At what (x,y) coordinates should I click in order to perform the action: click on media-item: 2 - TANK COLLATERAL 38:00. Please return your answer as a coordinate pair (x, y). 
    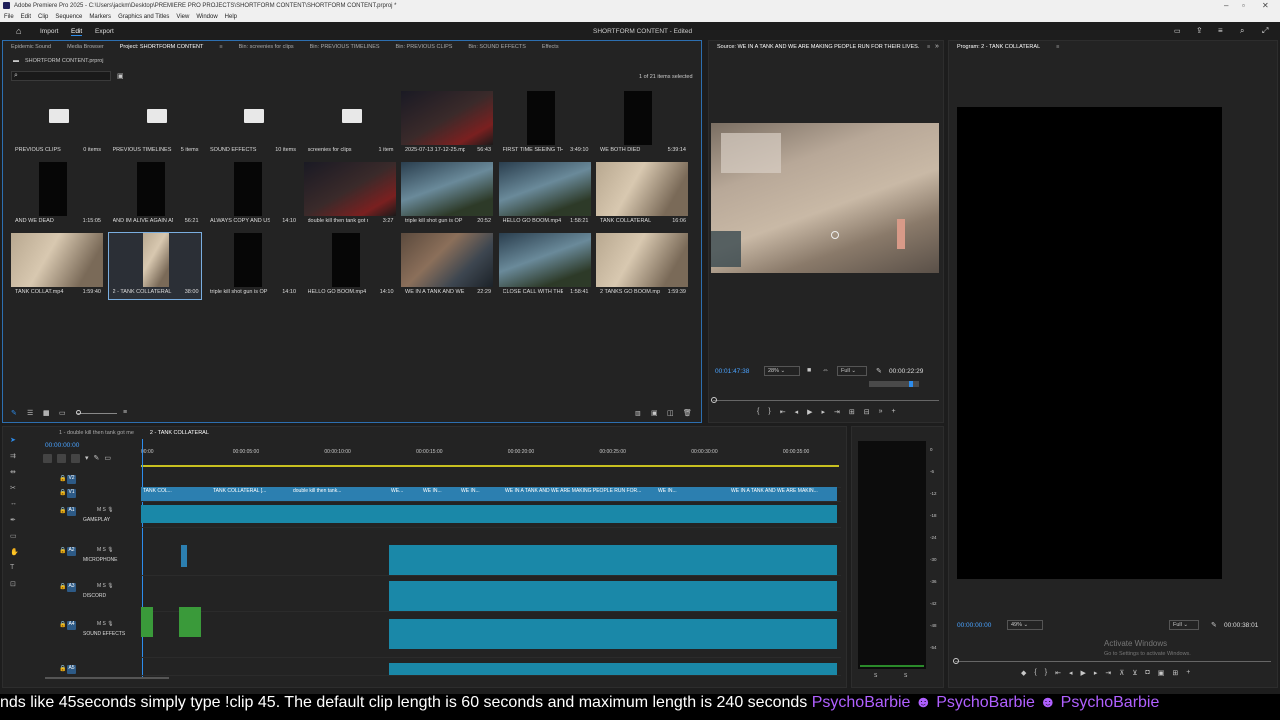
    Looking at the image, I should click on (154, 266).